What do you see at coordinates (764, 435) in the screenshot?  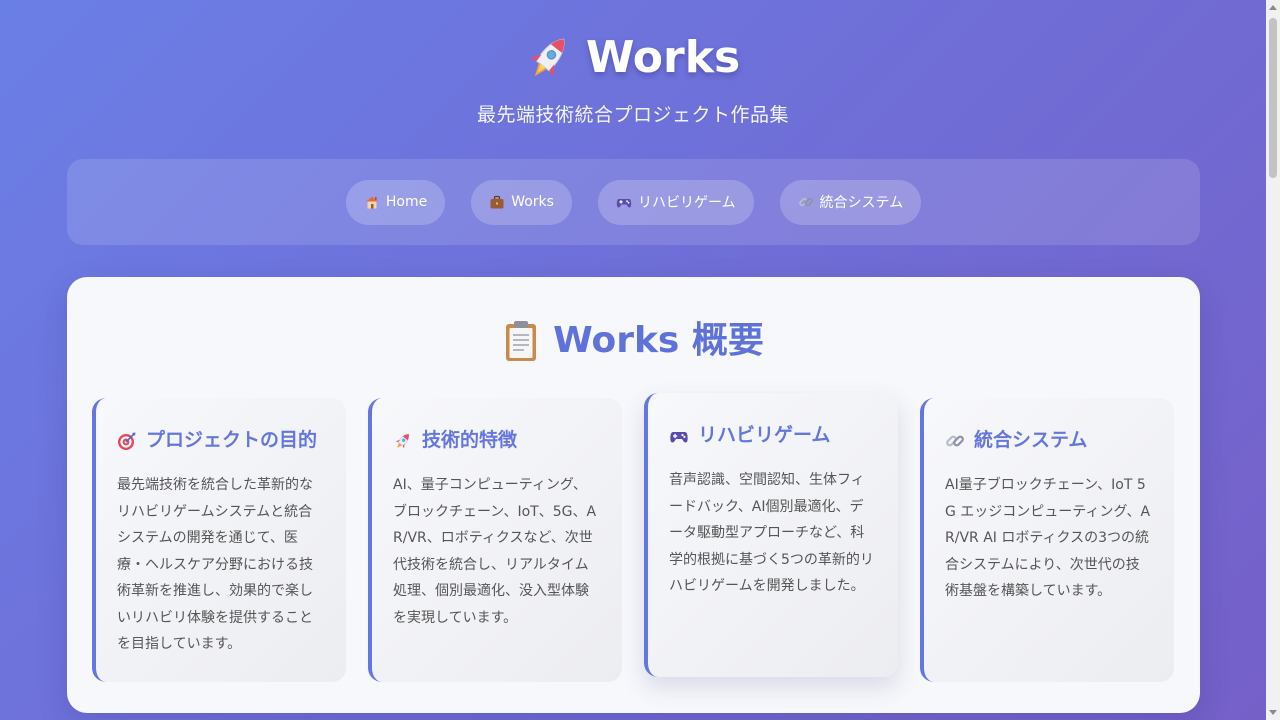 I see `card-title-text: リハビリゲーム` at bounding box center [764, 435].